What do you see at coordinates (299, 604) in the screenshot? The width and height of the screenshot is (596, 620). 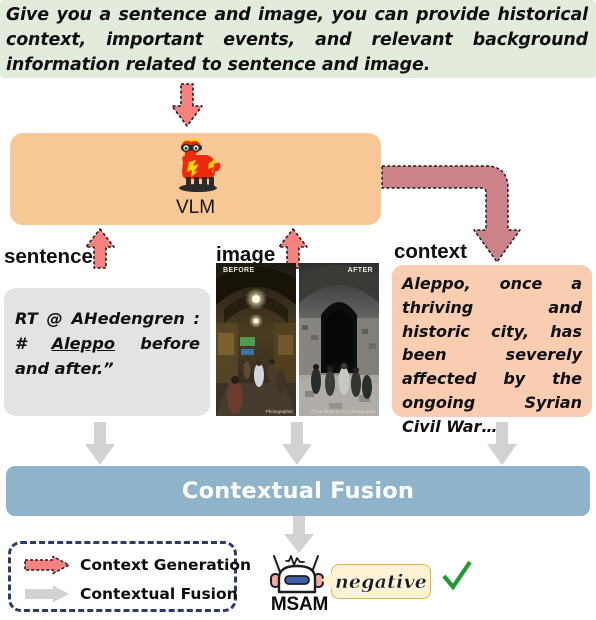 I see `msam-label: MSAM` at bounding box center [299, 604].